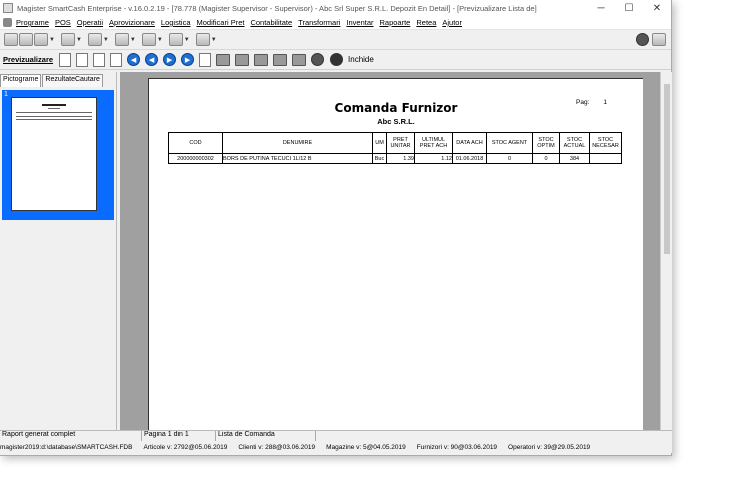  Describe the element at coordinates (54, 154) in the screenshot. I see `page-thumbnail` at that location.